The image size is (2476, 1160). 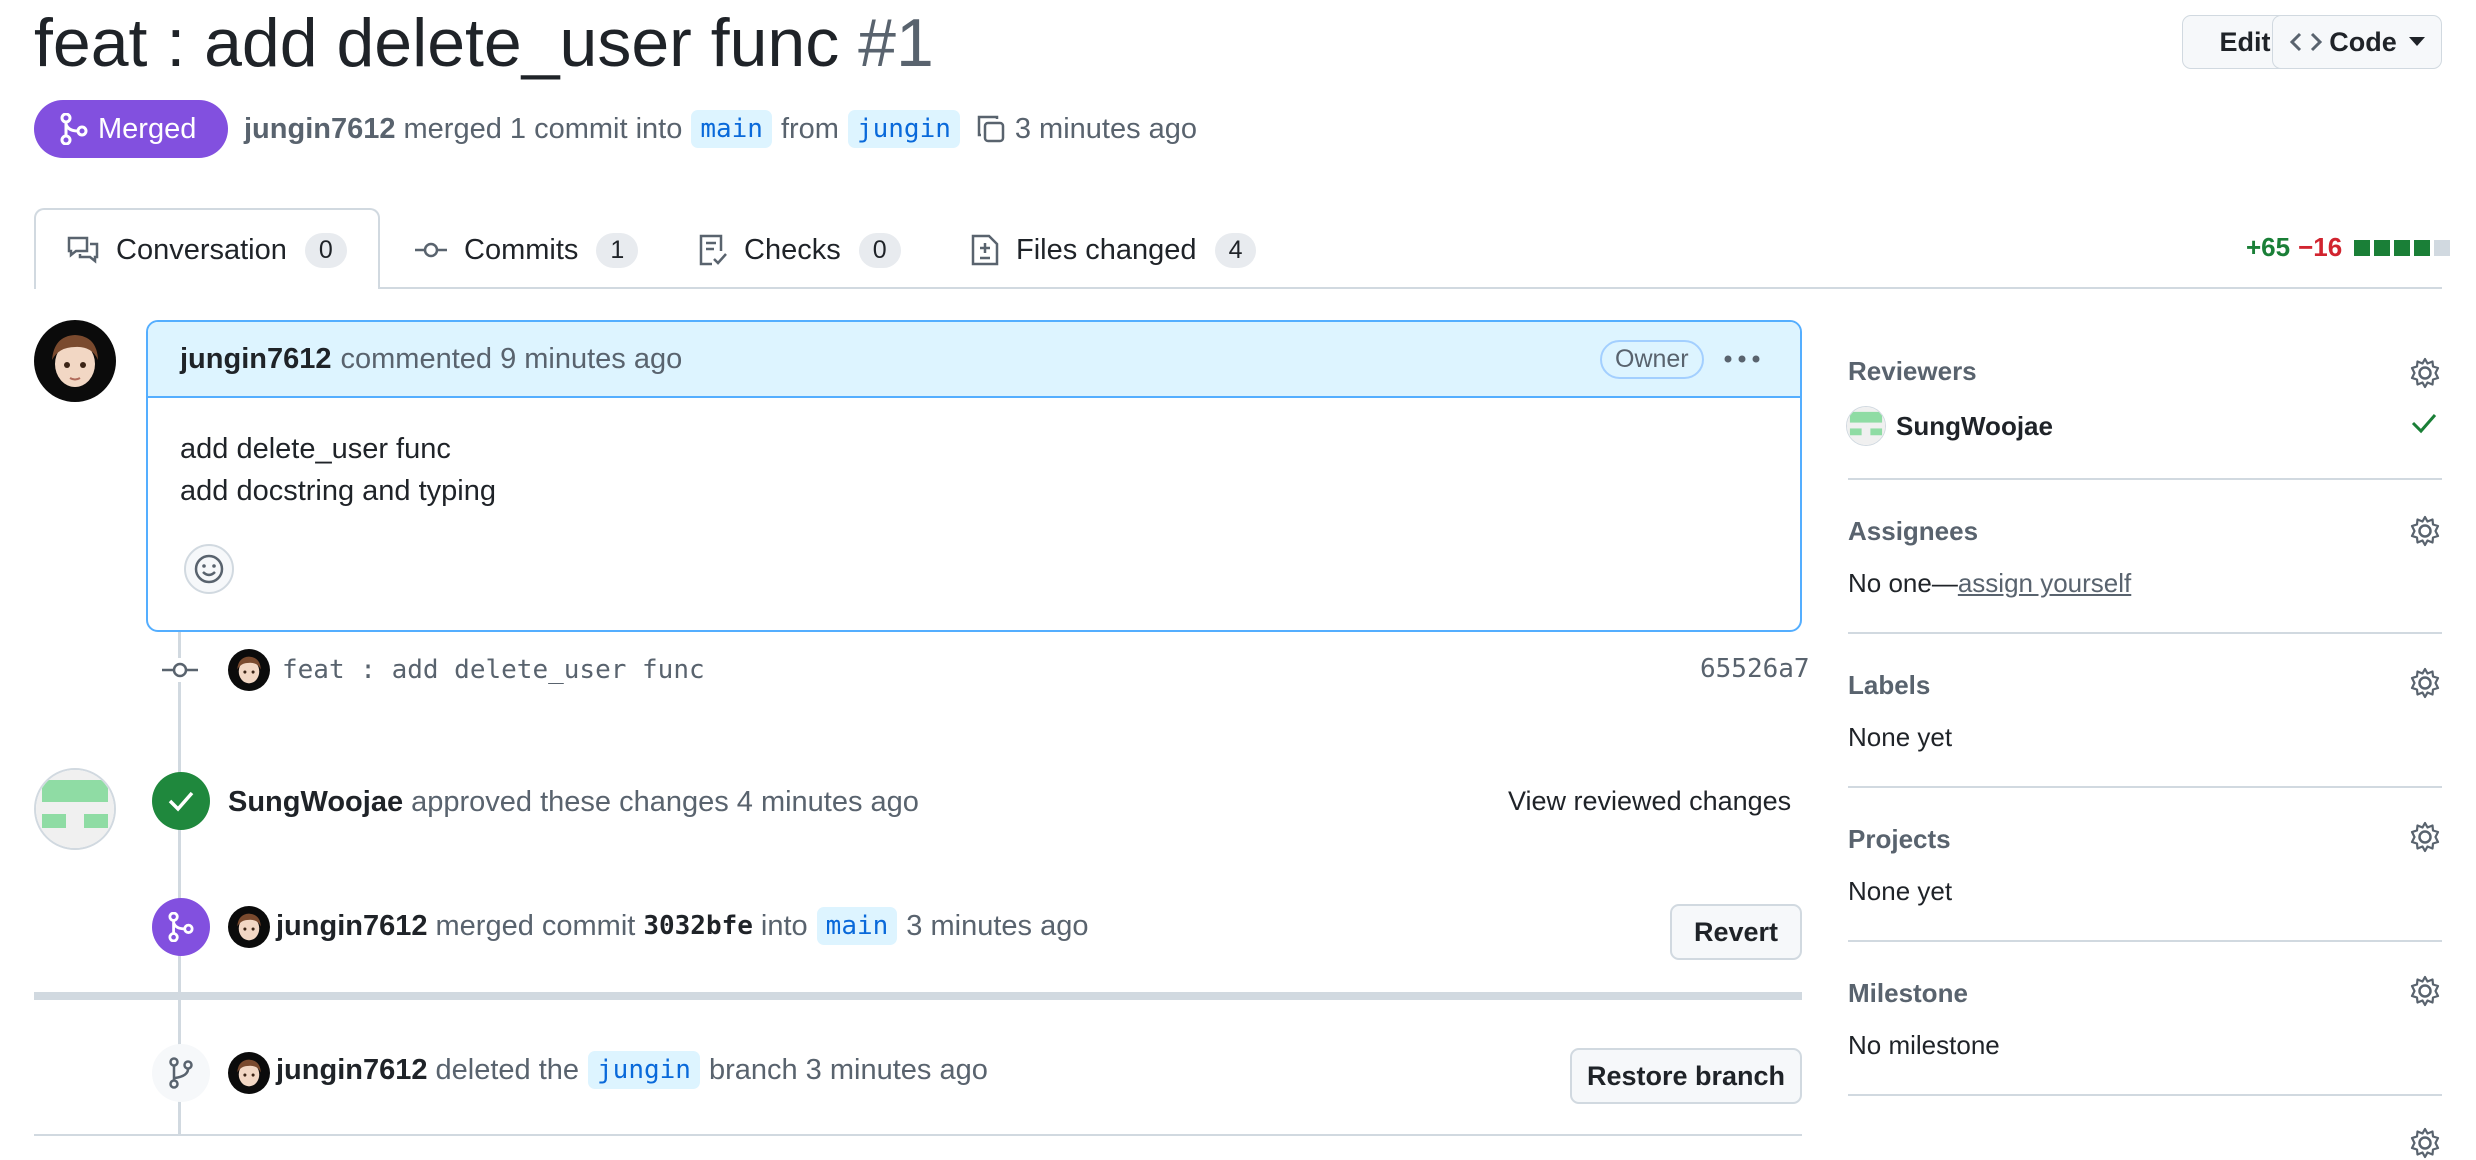 What do you see at coordinates (2044, 583) in the screenshot?
I see `assign-yourself-link: assign yourself` at bounding box center [2044, 583].